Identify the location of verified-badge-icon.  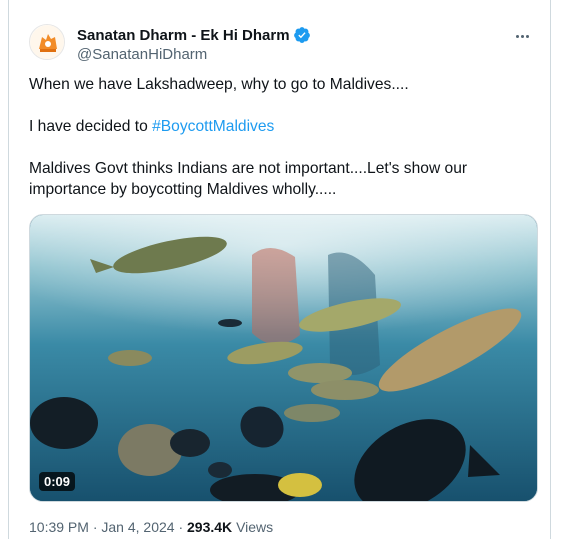
(301, 35).